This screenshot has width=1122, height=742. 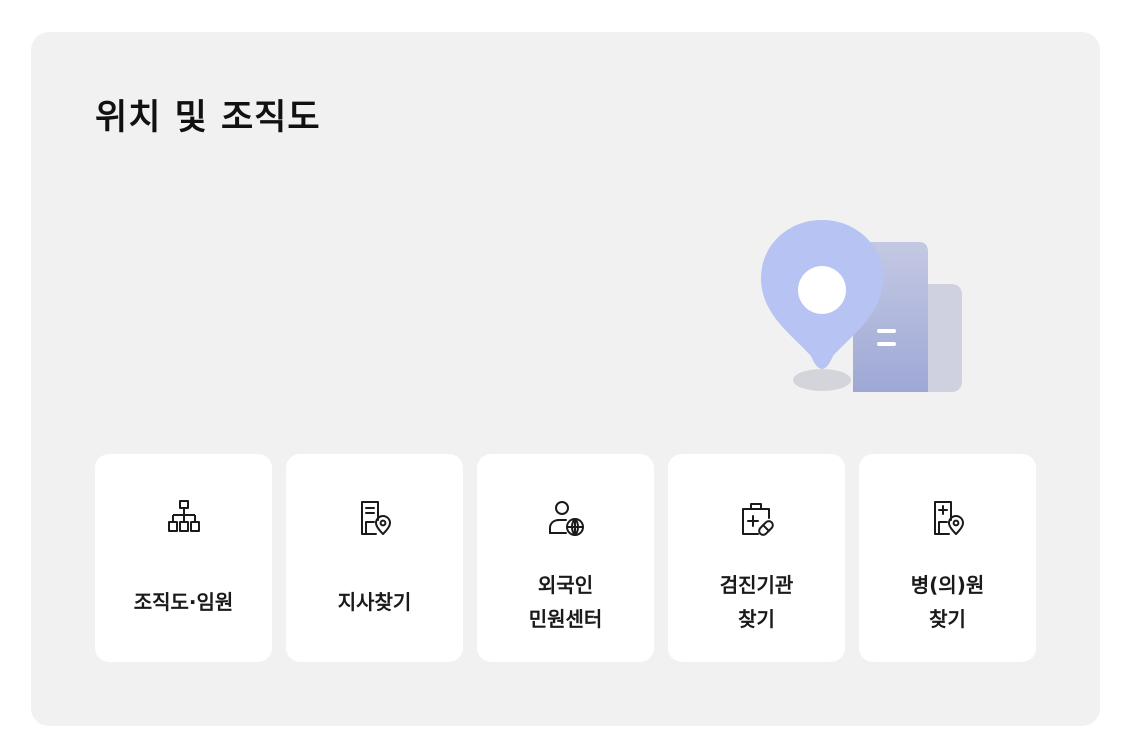 What do you see at coordinates (861, 306) in the screenshot?
I see `map-pin-building-icon` at bounding box center [861, 306].